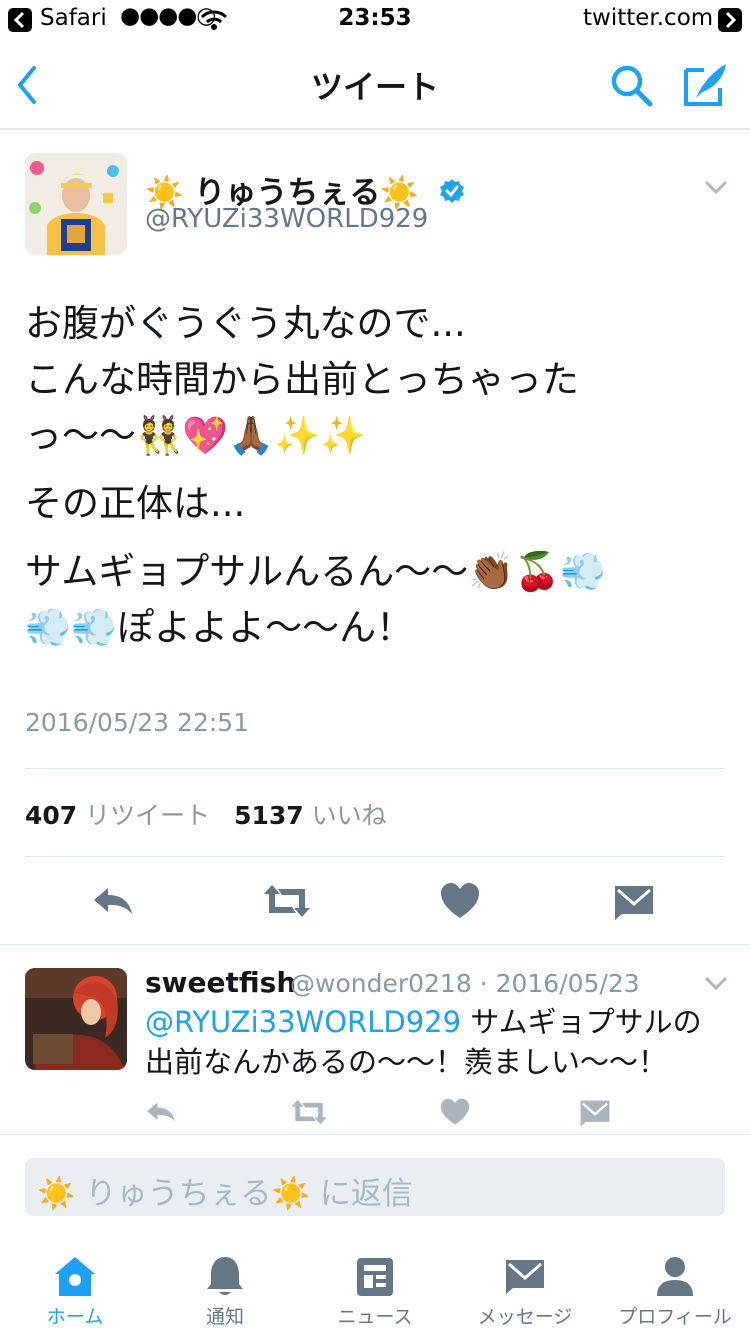 Image resolution: width=750 pixels, height=1334 pixels. I want to click on reply-reply-button, so click(161, 1112).